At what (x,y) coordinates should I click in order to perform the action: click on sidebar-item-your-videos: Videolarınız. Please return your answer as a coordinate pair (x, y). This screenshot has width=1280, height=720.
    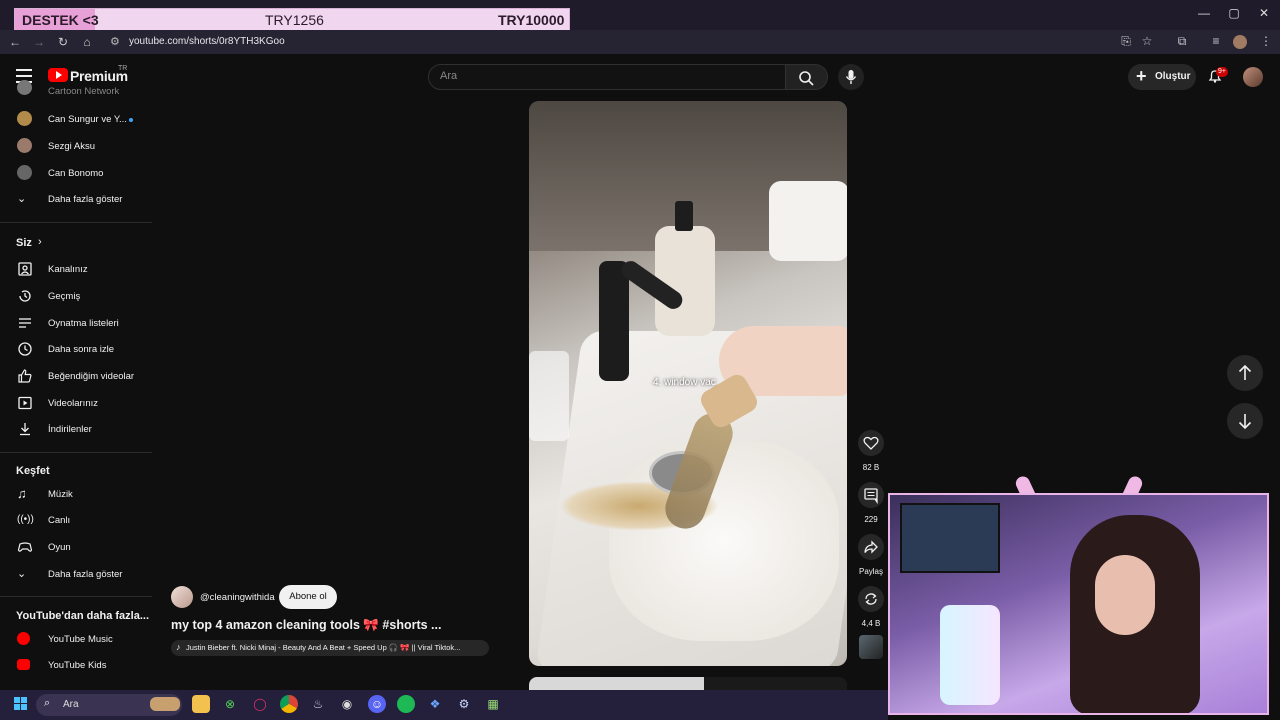
    Looking at the image, I should click on (76, 403).